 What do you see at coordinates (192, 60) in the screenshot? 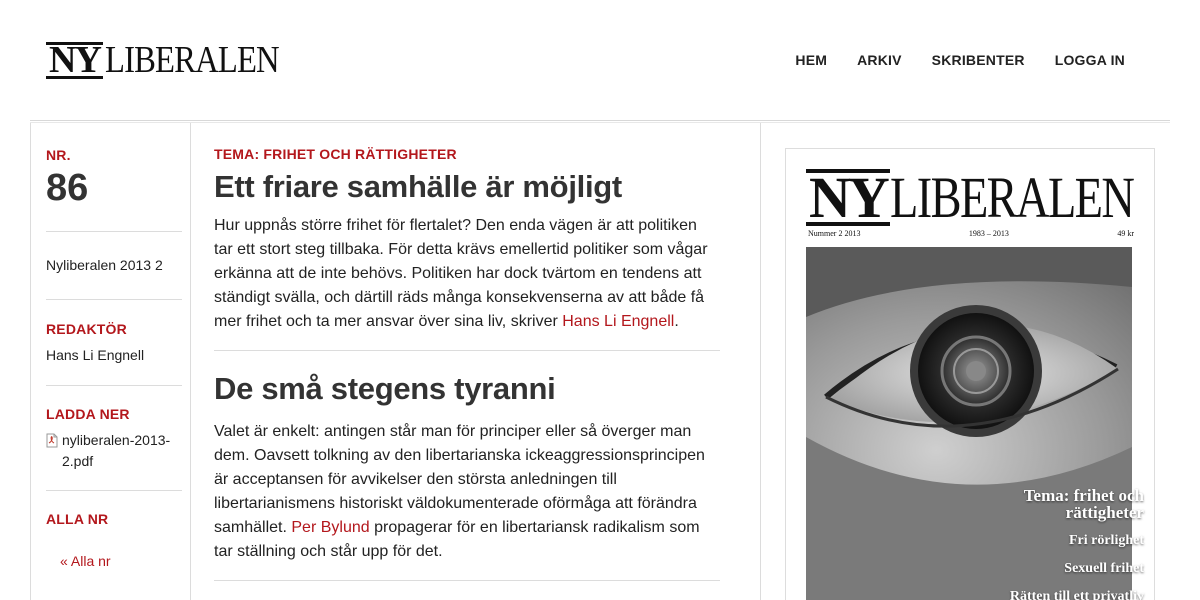
I see `logo-liberalen: LIBERALEN` at bounding box center [192, 60].